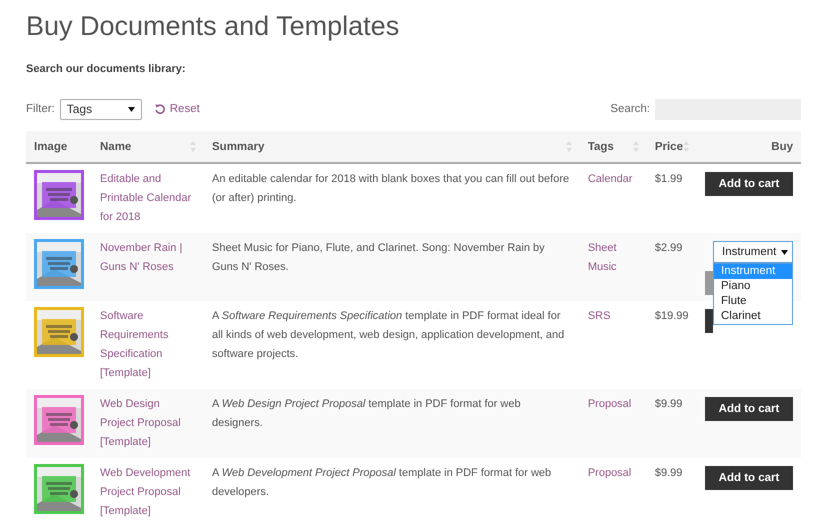 The height and width of the screenshot is (525, 820). I want to click on search-label: Search:, so click(630, 109).